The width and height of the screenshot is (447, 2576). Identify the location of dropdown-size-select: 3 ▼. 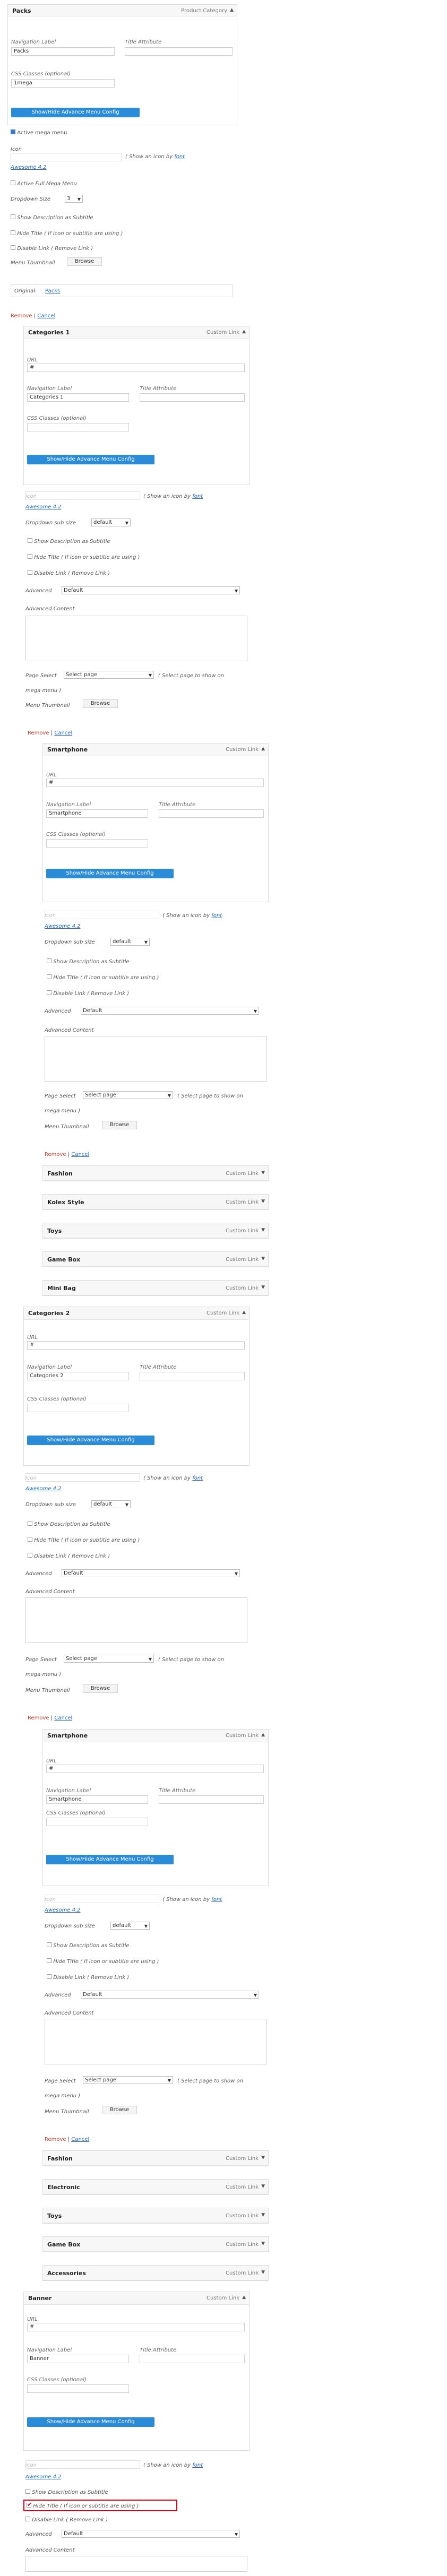
(74, 199).